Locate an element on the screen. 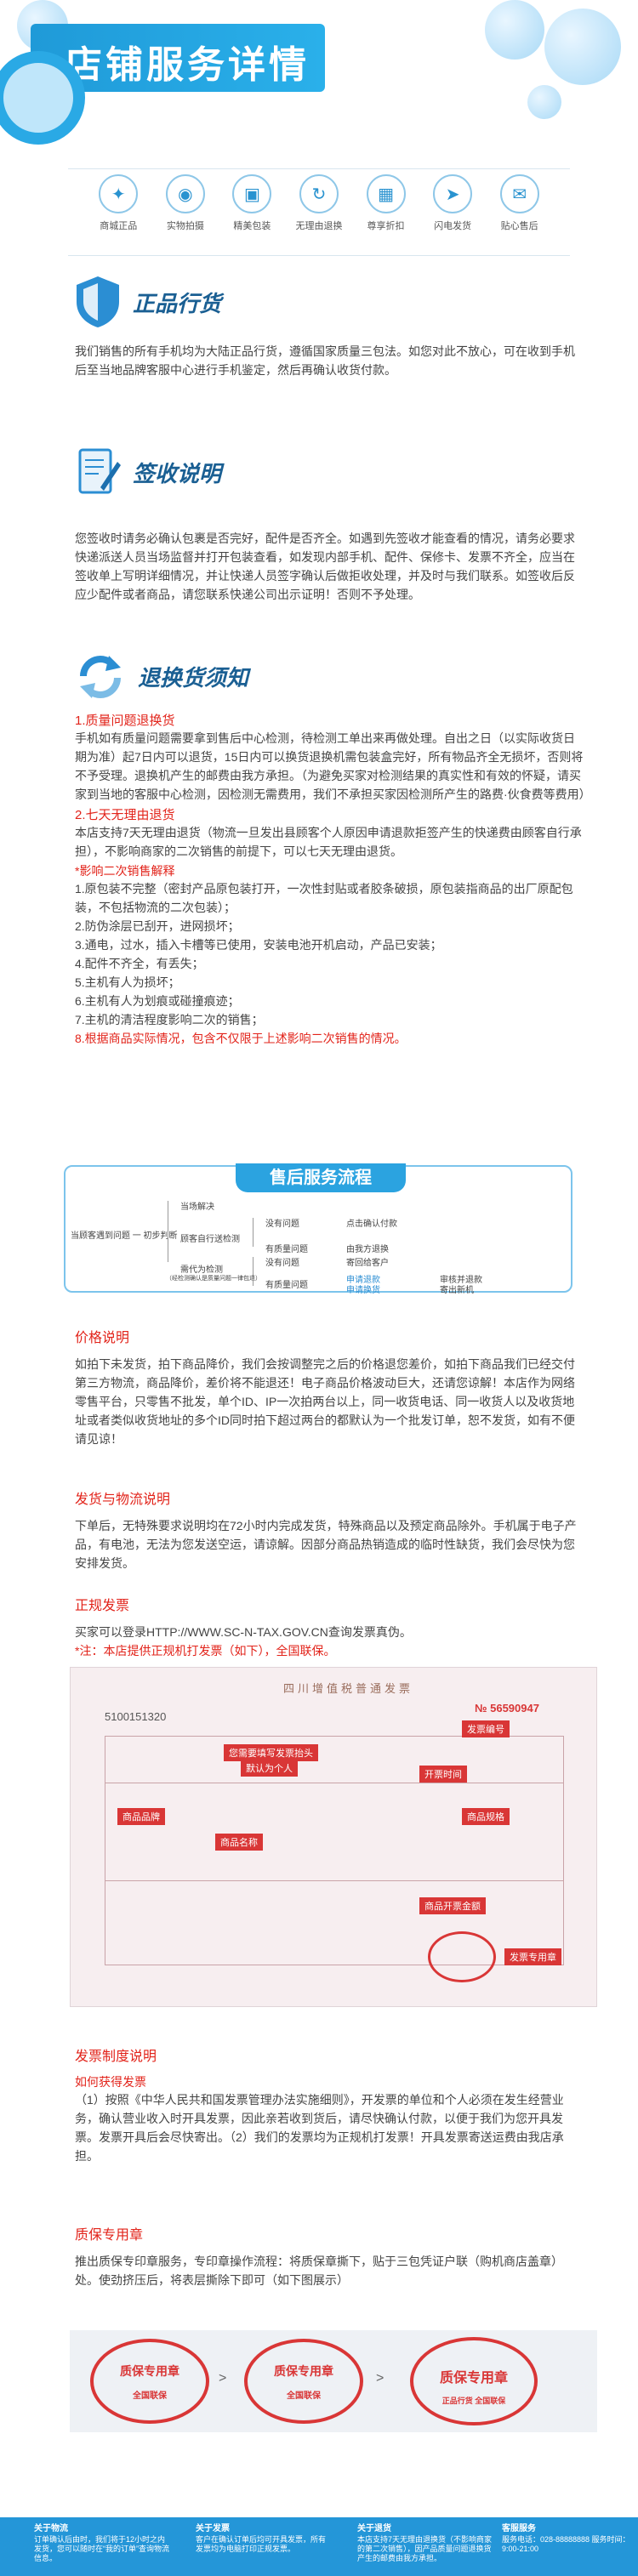  service-label: 贴心售后 is located at coordinates (519, 226).